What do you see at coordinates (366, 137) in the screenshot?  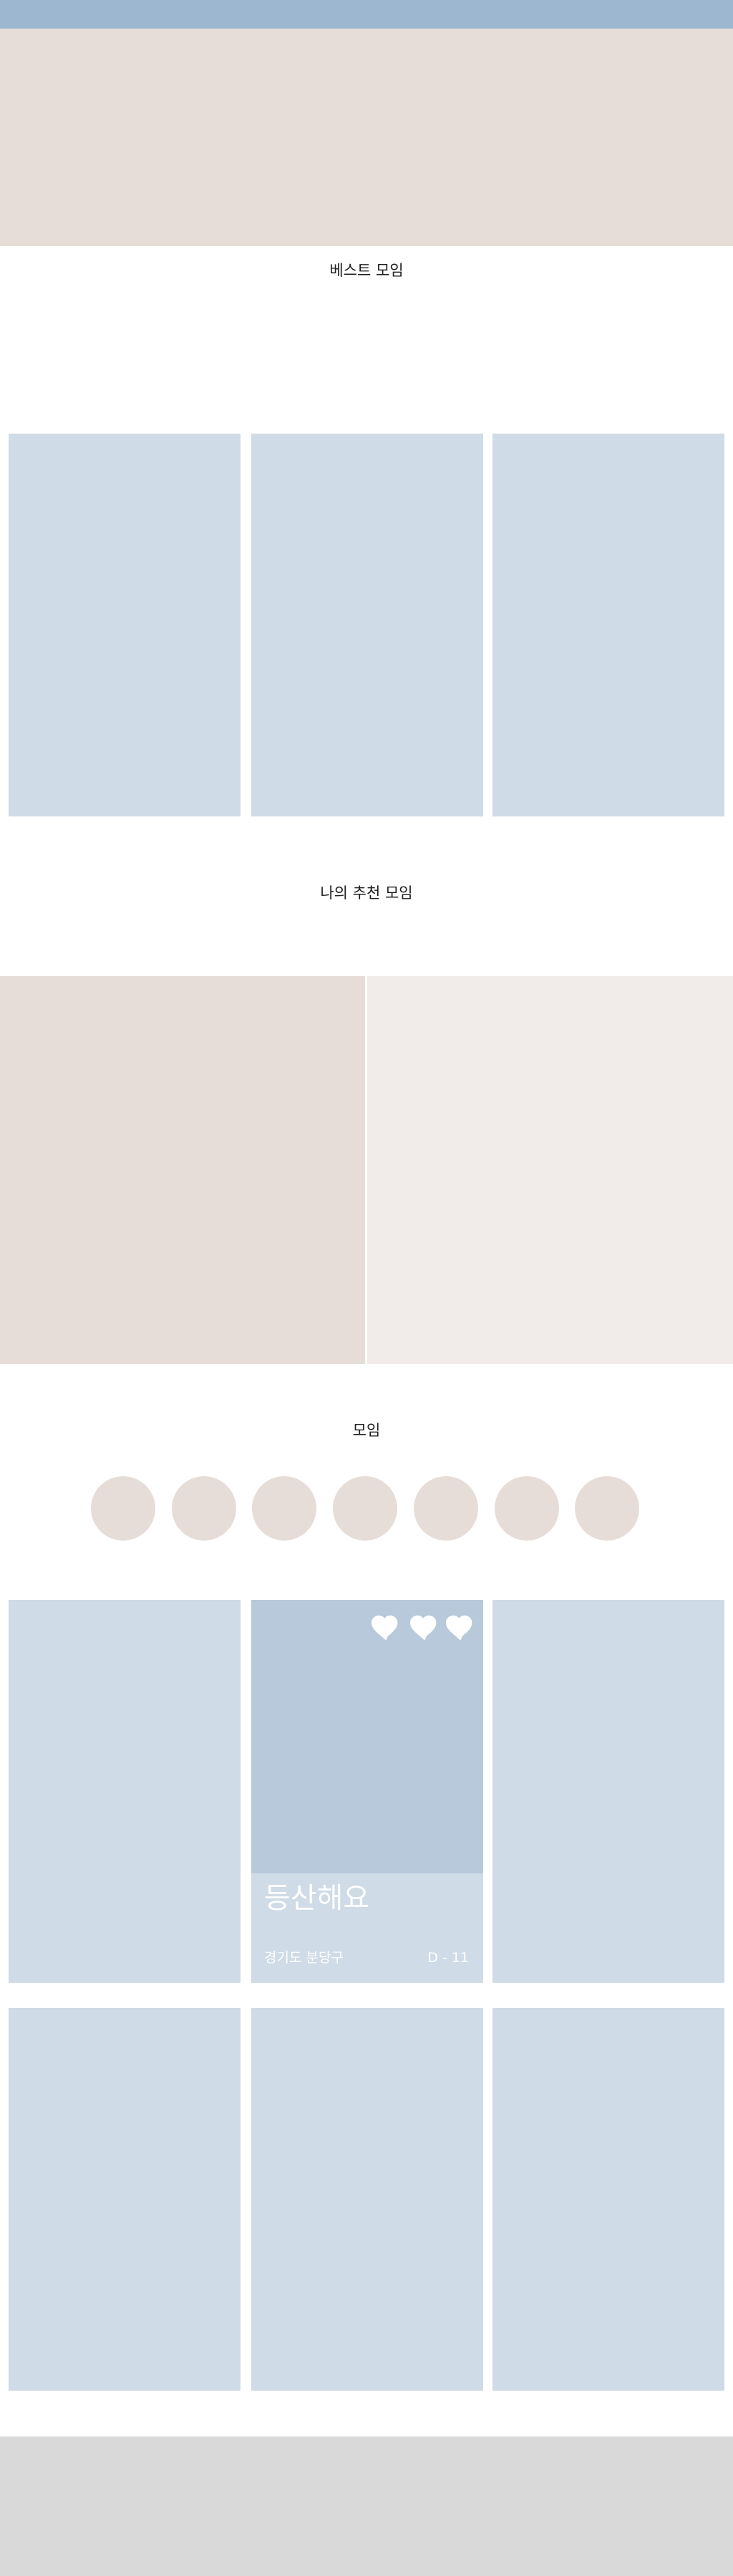 I see `hero-banner` at bounding box center [366, 137].